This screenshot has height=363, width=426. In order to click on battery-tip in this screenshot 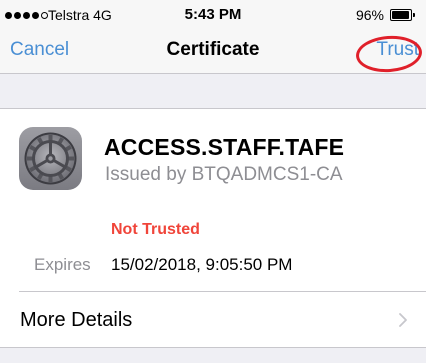, I will do `click(414, 15)`.